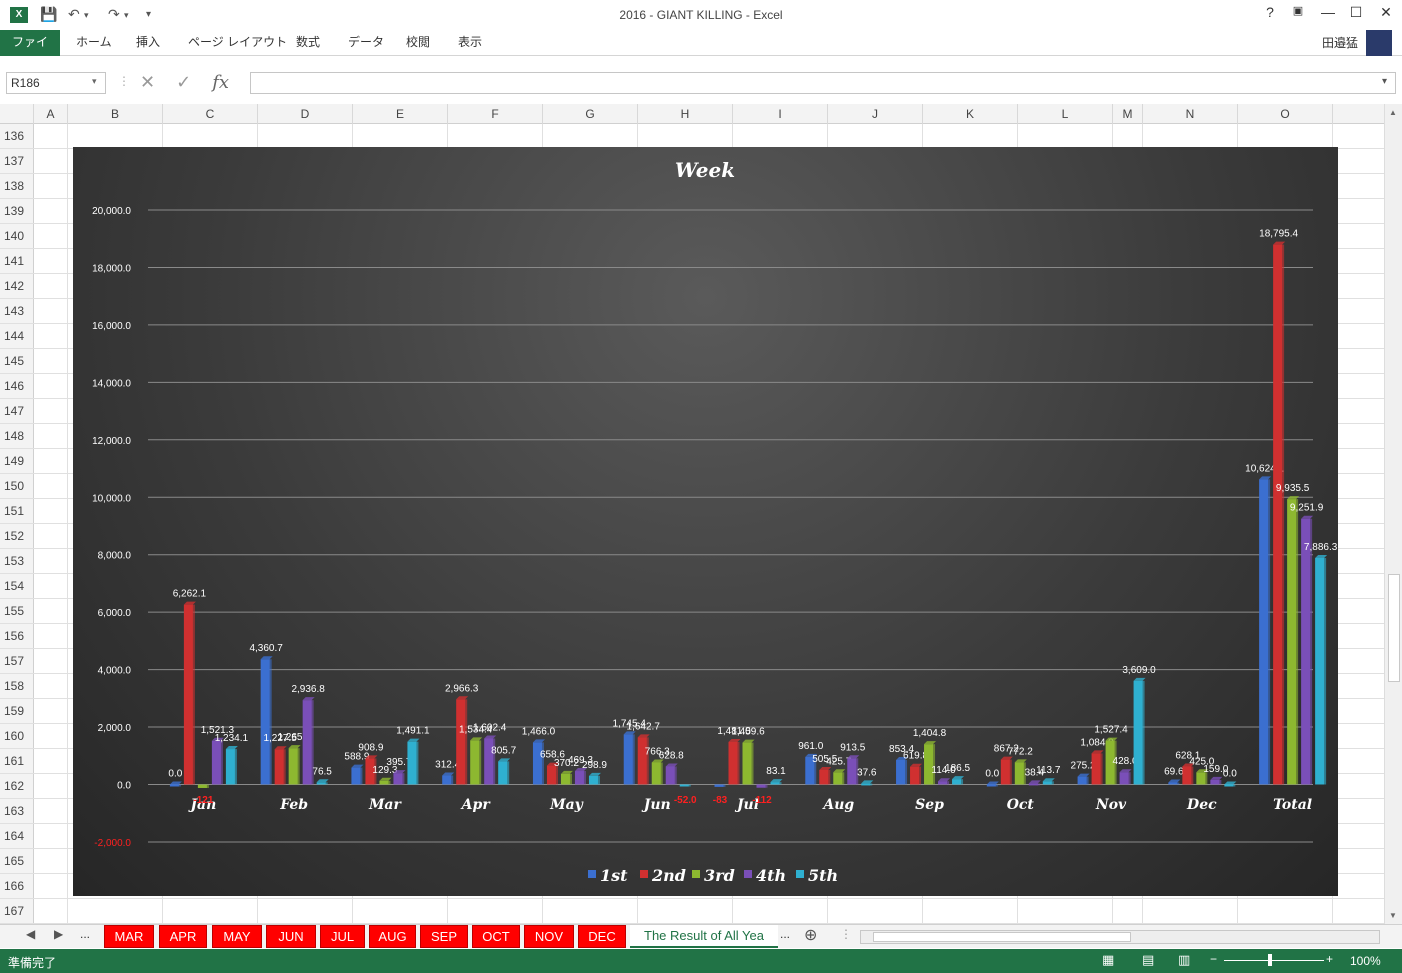 The height and width of the screenshot is (973, 1402). I want to click on row-header-164: 164, so click(17, 836).